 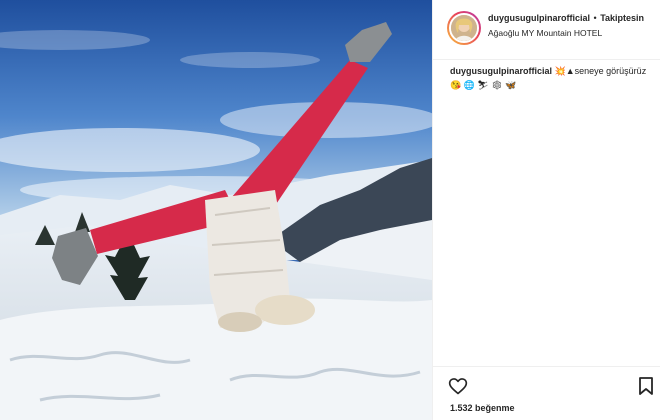 What do you see at coordinates (482, 408) in the screenshot?
I see `likes-count: 1.532 beğenme` at bounding box center [482, 408].